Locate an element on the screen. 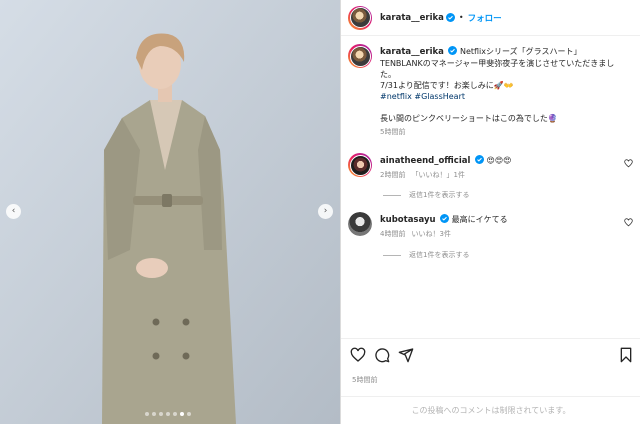 This screenshot has width=640, height=424. post-time: 5時間前 is located at coordinates (365, 380).